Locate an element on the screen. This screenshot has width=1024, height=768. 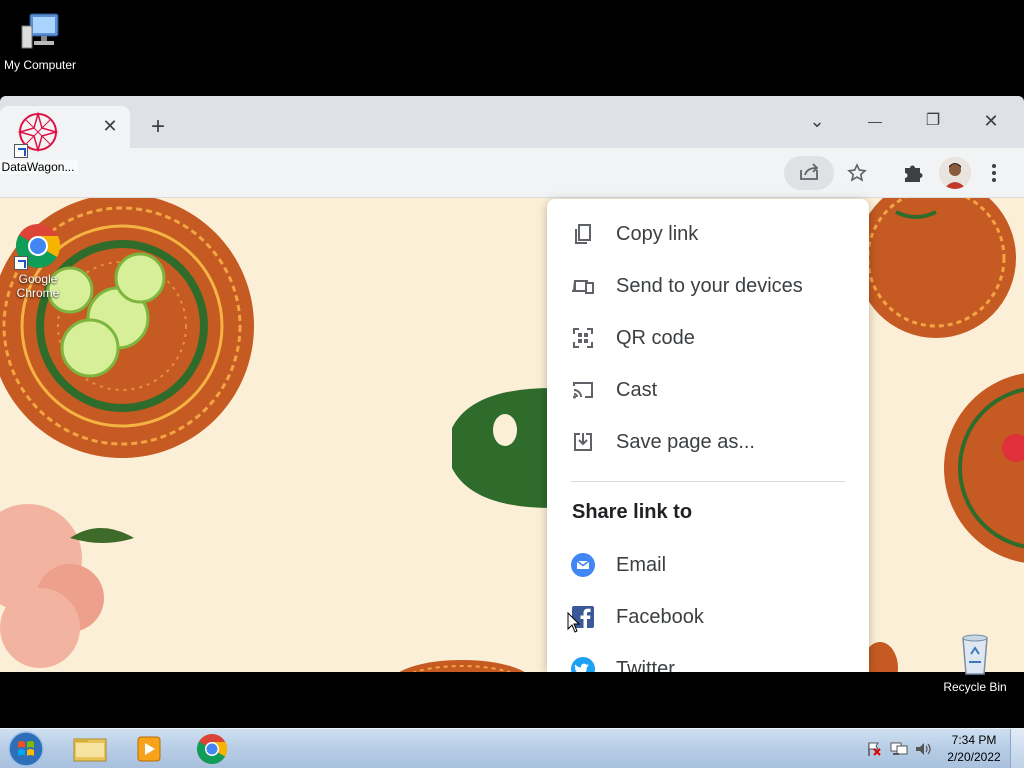
menu-item-send-to-devices: Send to your devices is located at coordinates (708, 286).